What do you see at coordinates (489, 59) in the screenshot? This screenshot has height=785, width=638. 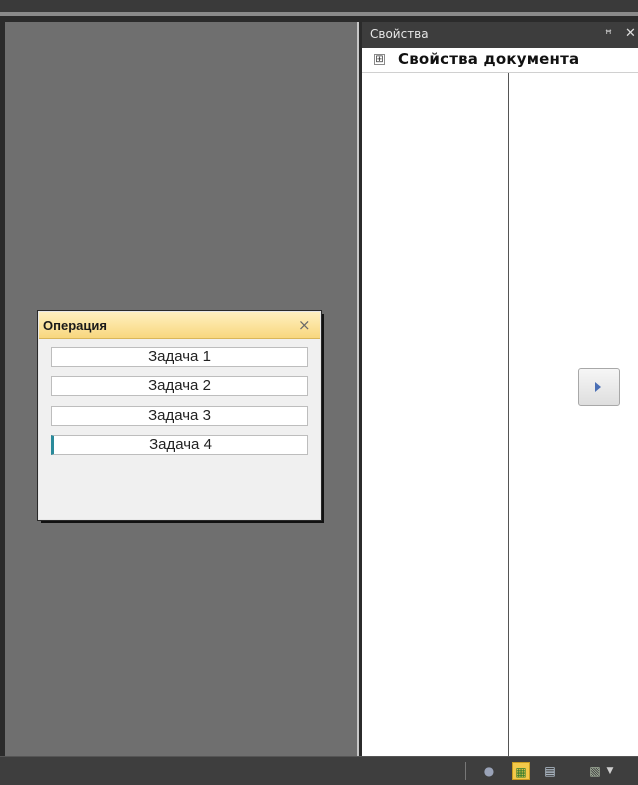 I see `document-properties-label: Свойства документа` at bounding box center [489, 59].